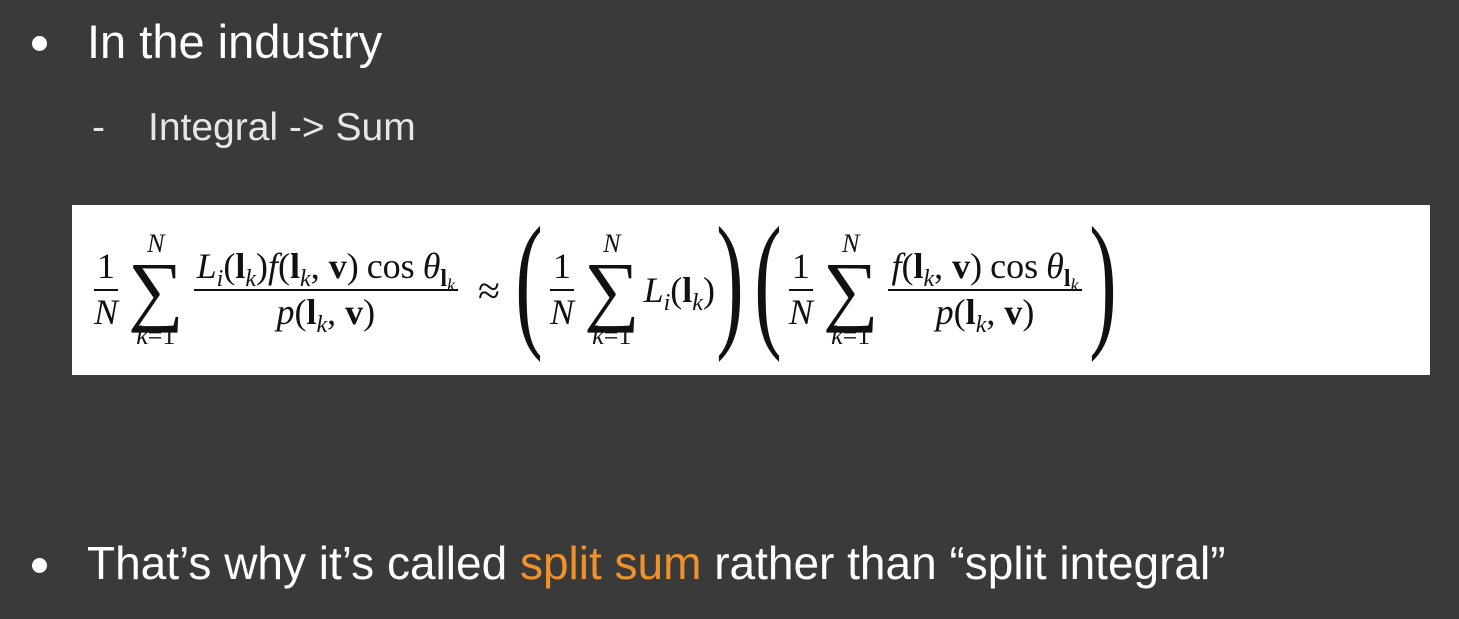 This screenshot has height=619, width=1459. I want to click on sub-bullet: - Integral -> Sum, so click(254, 128).